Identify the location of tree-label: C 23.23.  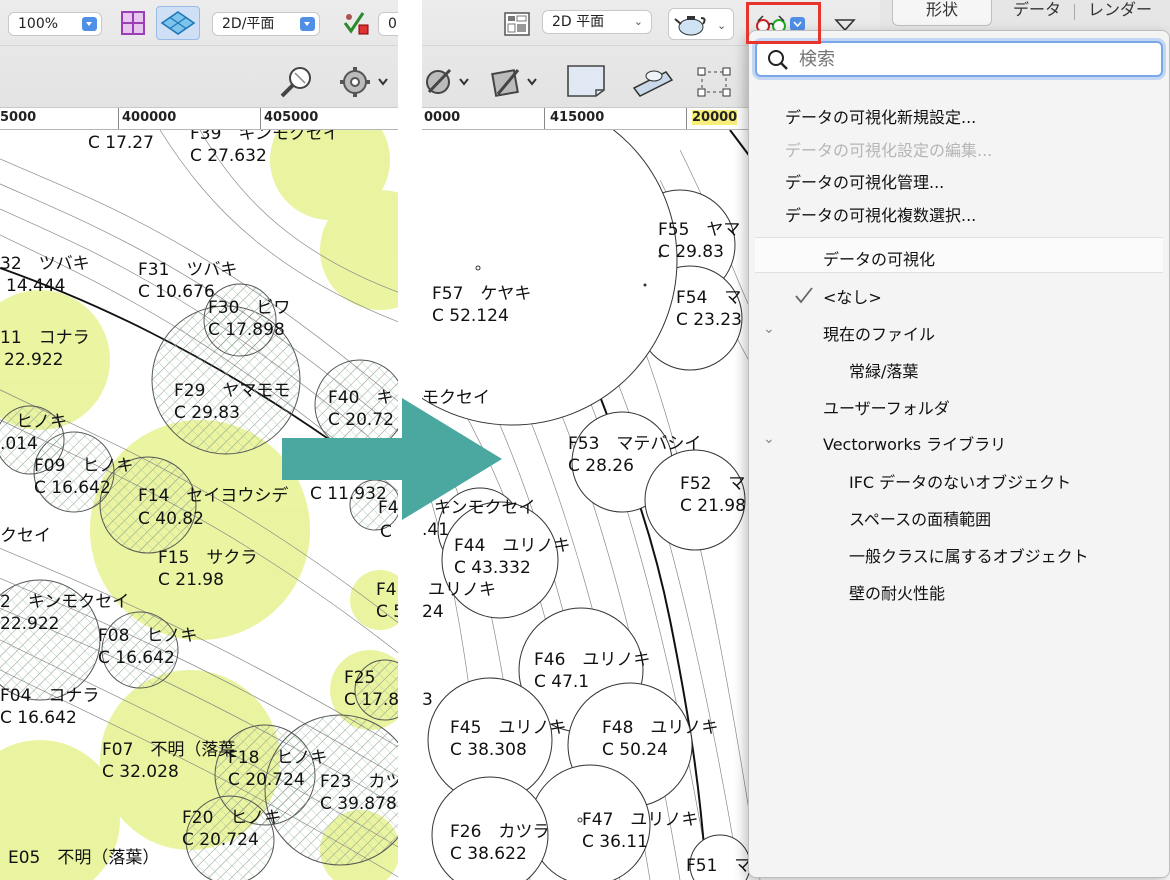
(709, 320).